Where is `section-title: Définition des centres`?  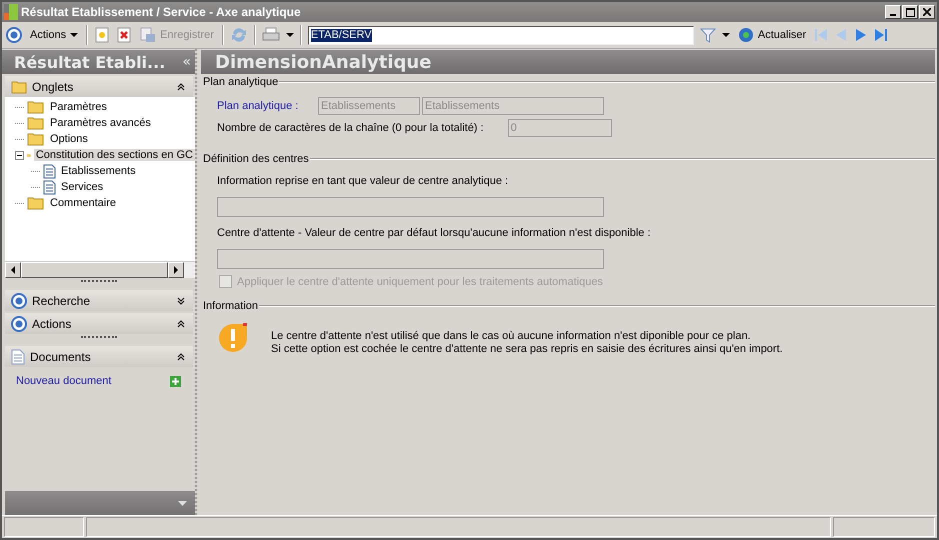 section-title: Définition des centres is located at coordinates (256, 159).